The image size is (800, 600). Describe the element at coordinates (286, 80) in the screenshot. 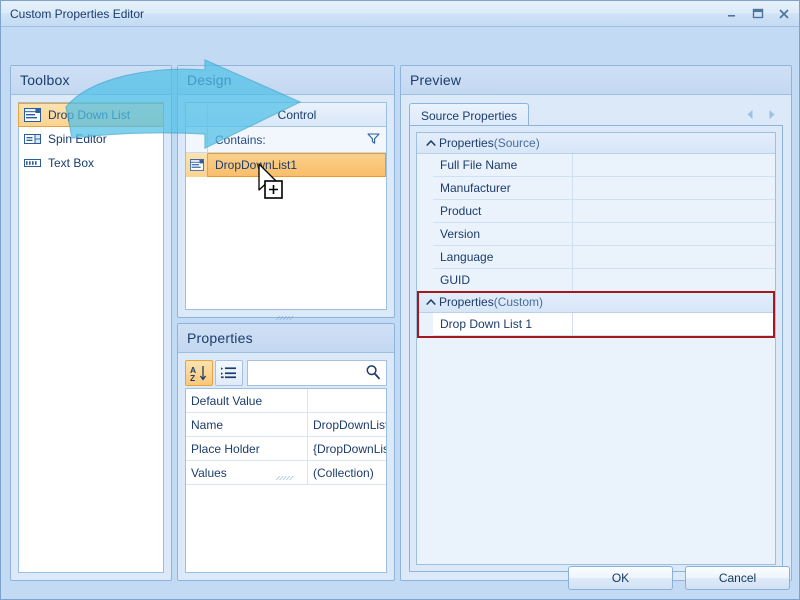

I see `design-header: Design` at that location.